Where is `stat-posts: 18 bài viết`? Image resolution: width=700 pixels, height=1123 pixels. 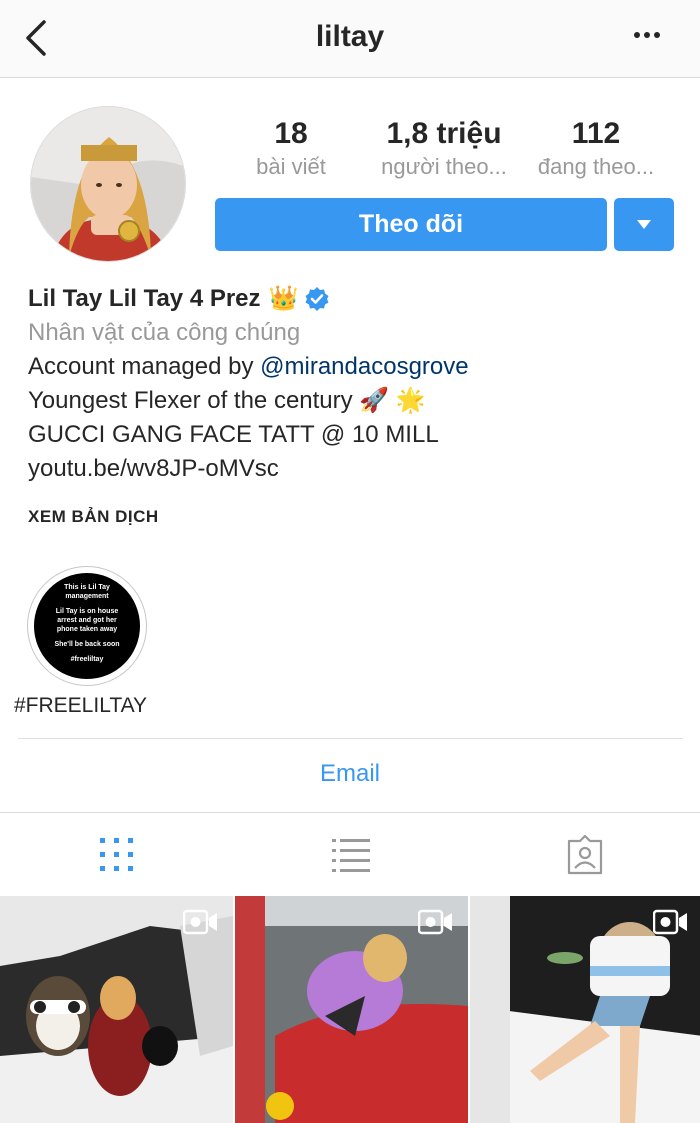
stat-posts: 18 bài viết is located at coordinates (291, 149).